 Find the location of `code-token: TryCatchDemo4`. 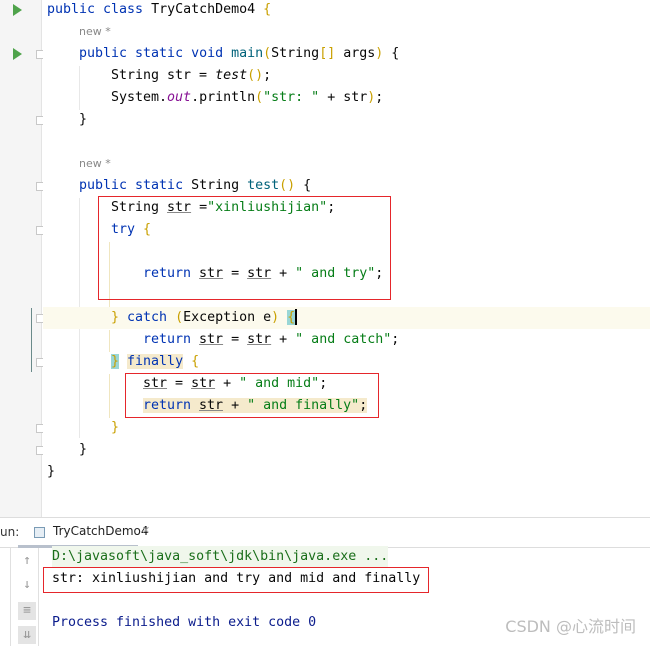

code-token: TryCatchDemo4 is located at coordinates (207, 9).